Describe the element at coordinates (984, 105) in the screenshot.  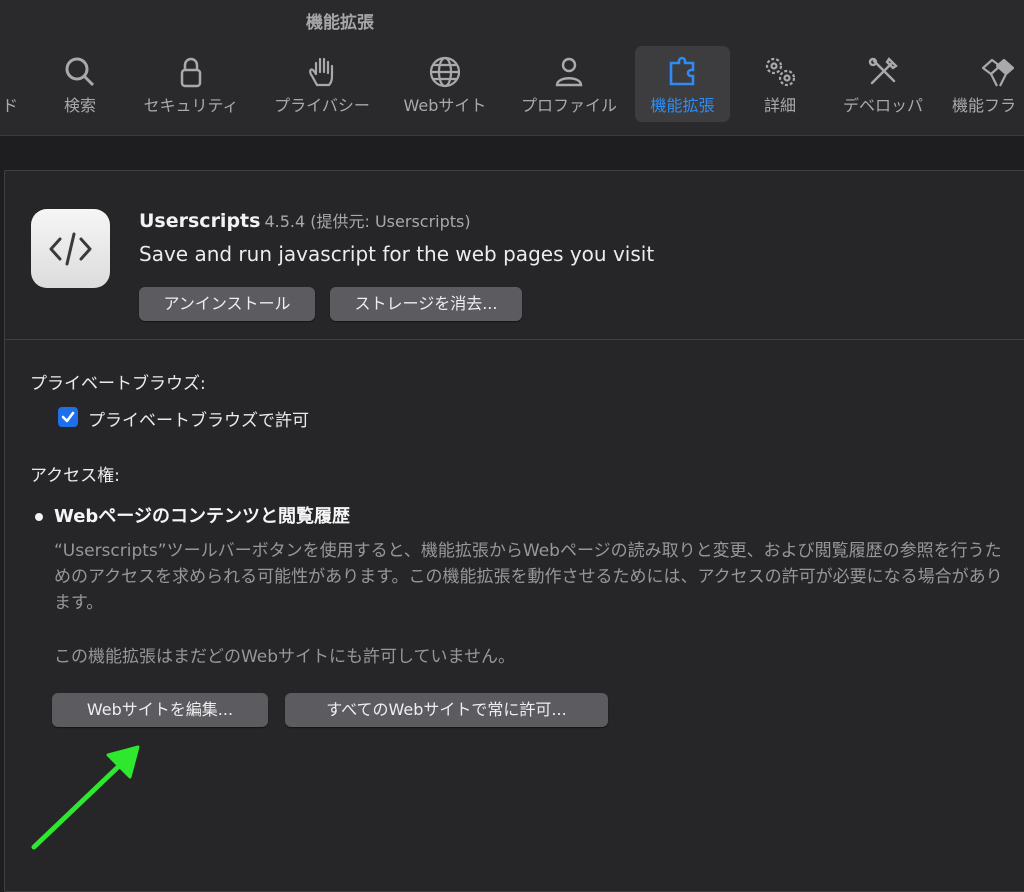
I see `tab-label: 機能フラ` at that location.